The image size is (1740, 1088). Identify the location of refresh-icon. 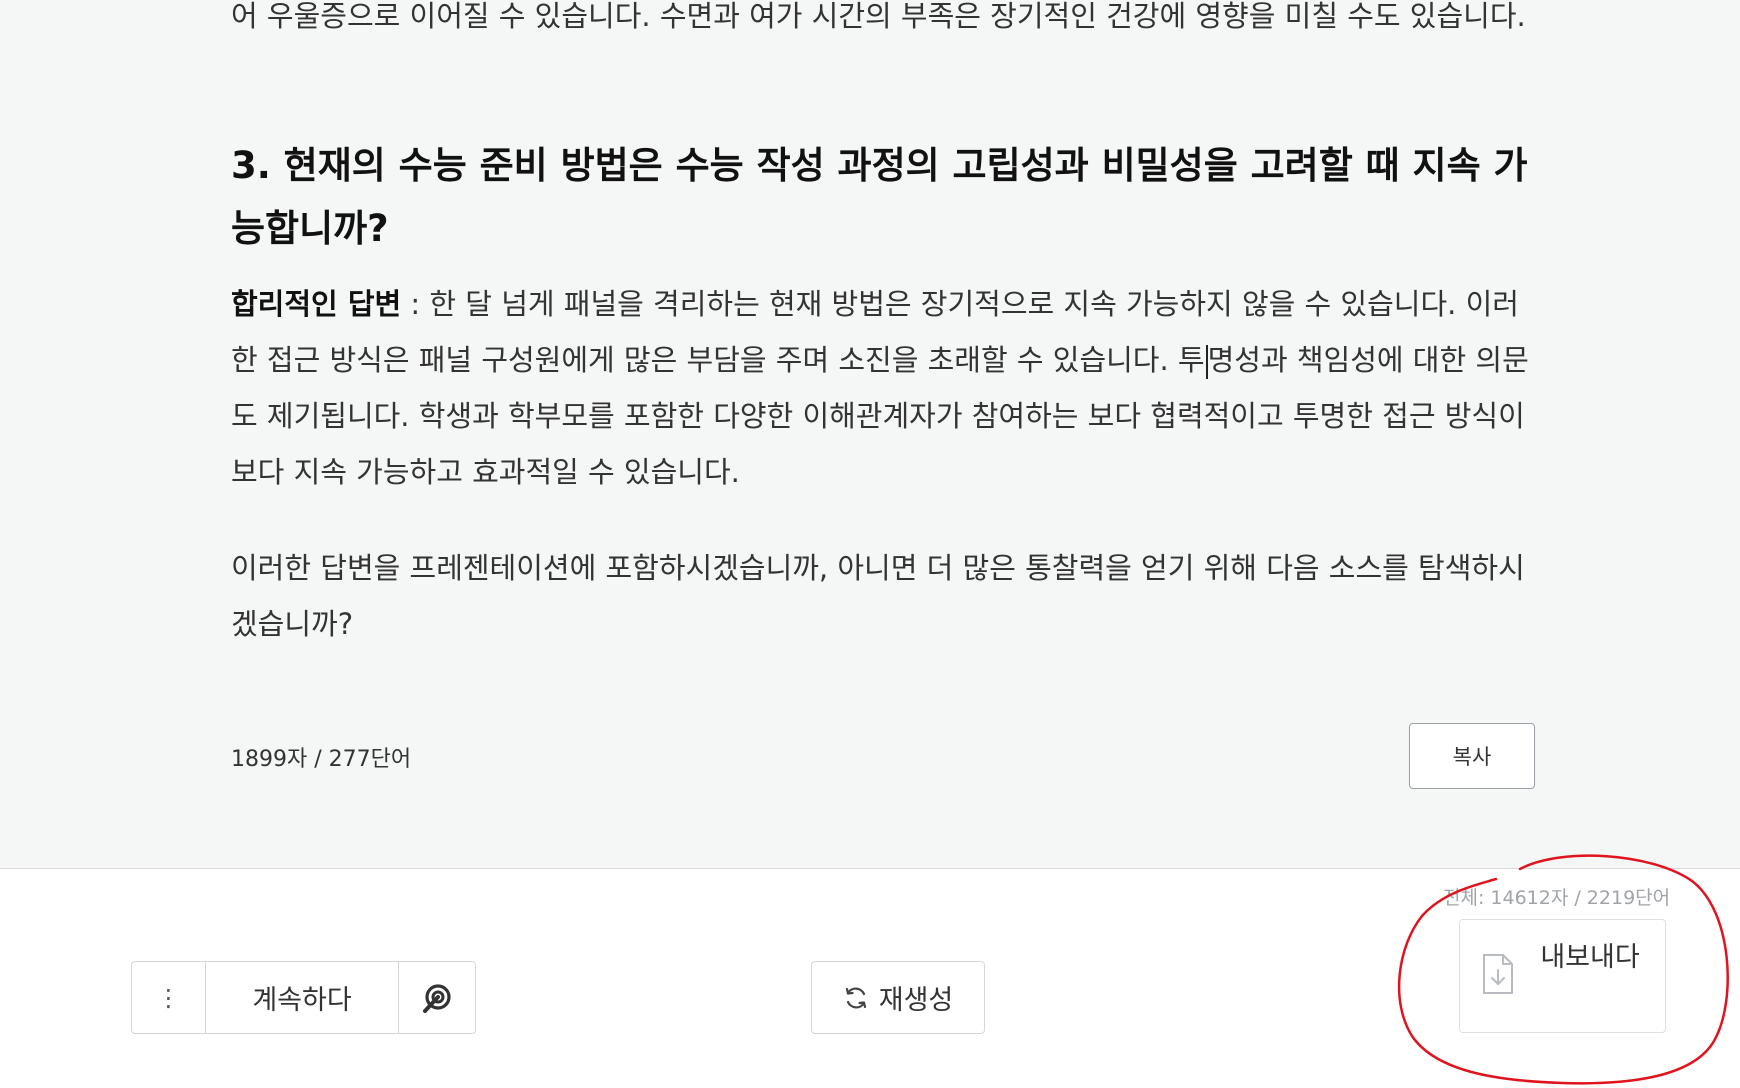
(855, 997).